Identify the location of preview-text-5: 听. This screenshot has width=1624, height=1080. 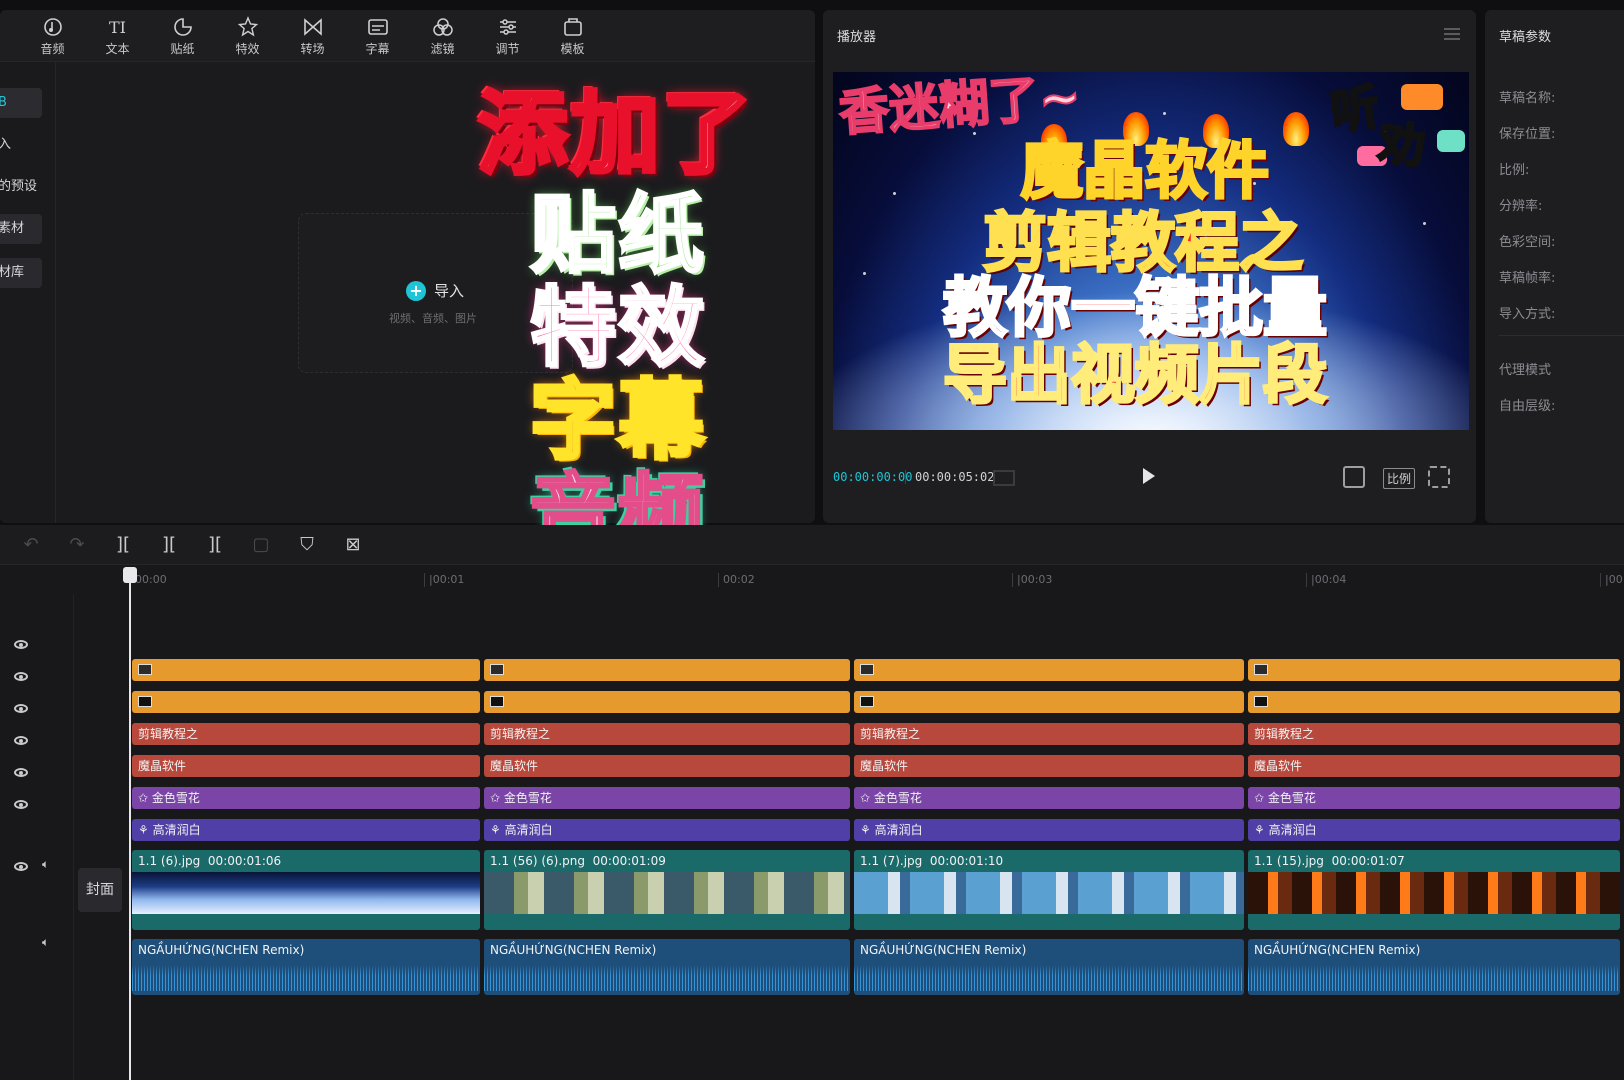
(1355, 109).